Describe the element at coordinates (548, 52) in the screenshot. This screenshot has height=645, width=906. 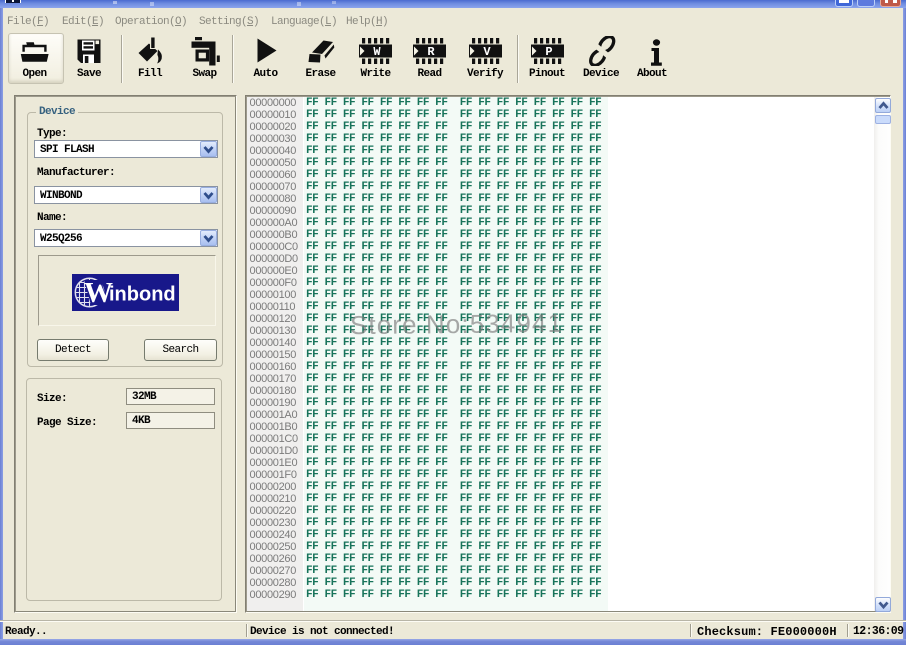
I see `svg-text: P` at that location.